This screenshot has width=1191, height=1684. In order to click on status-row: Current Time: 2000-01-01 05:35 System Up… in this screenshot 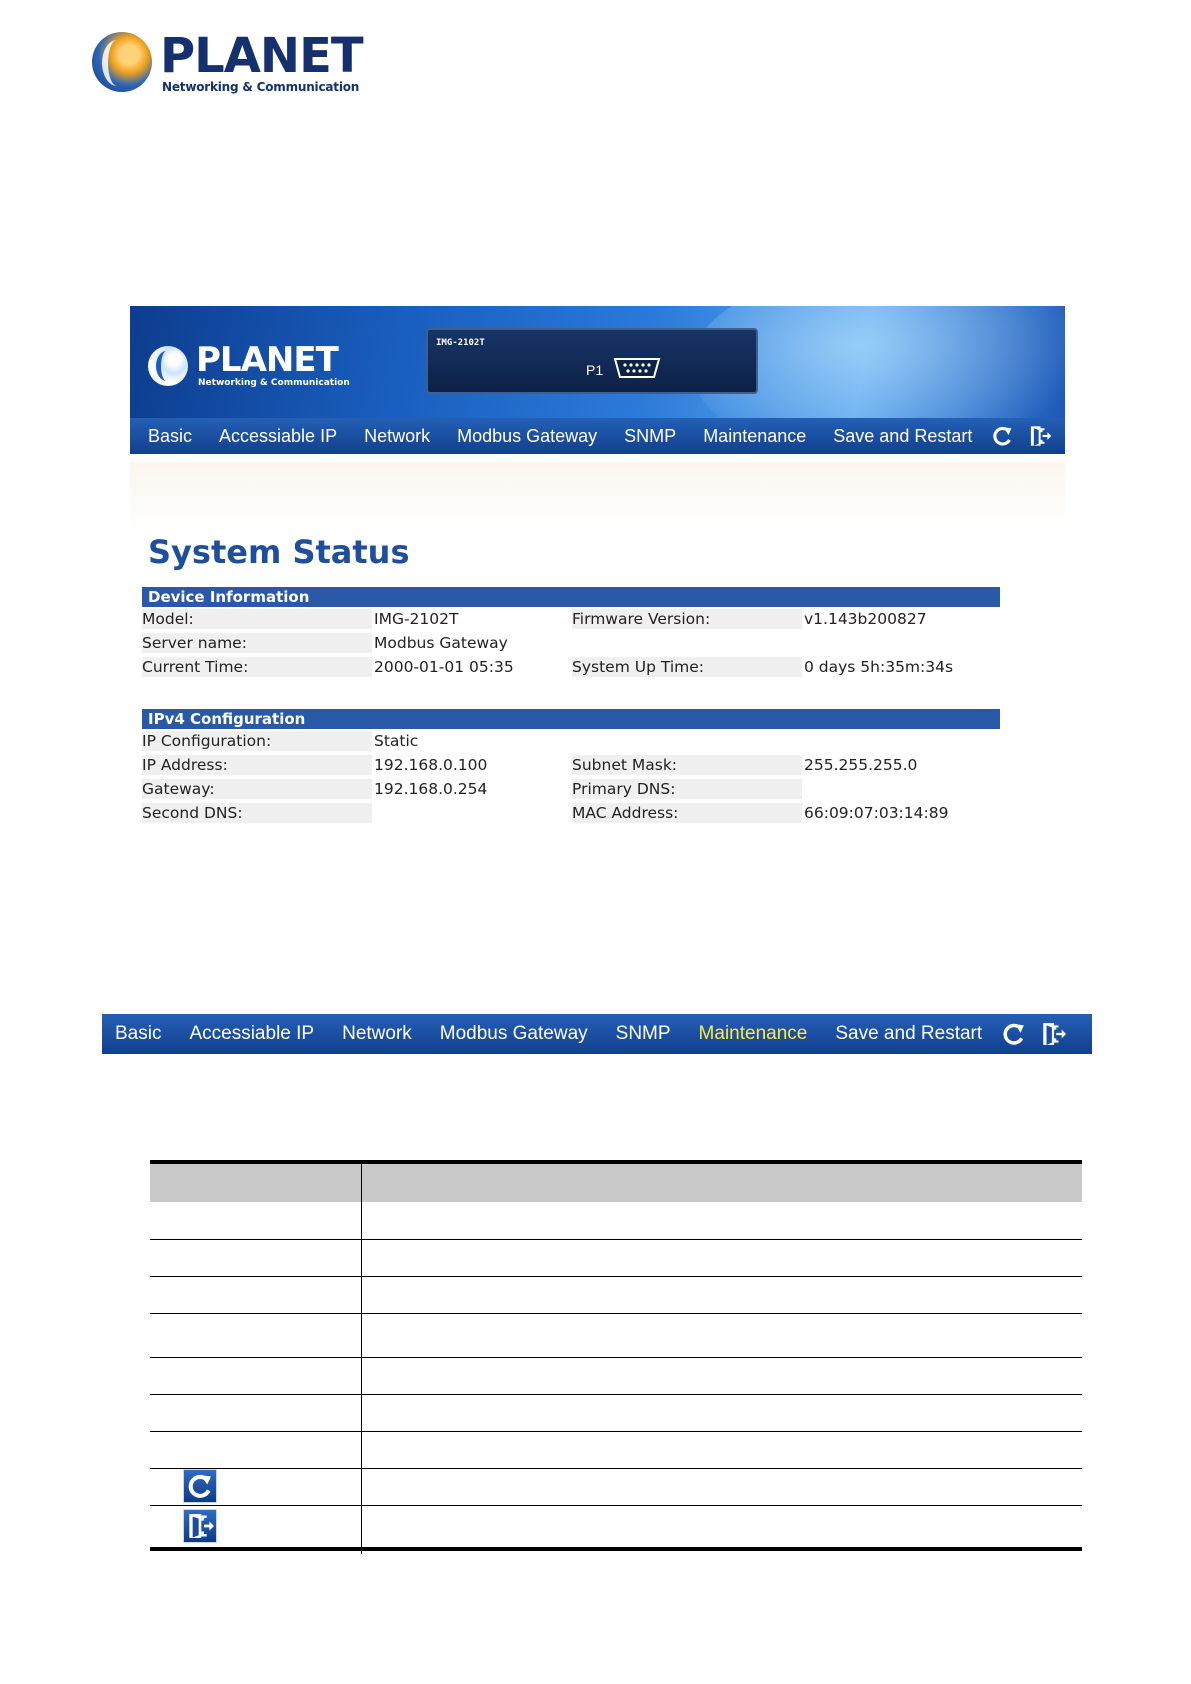, I will do `click(571, 667)`.